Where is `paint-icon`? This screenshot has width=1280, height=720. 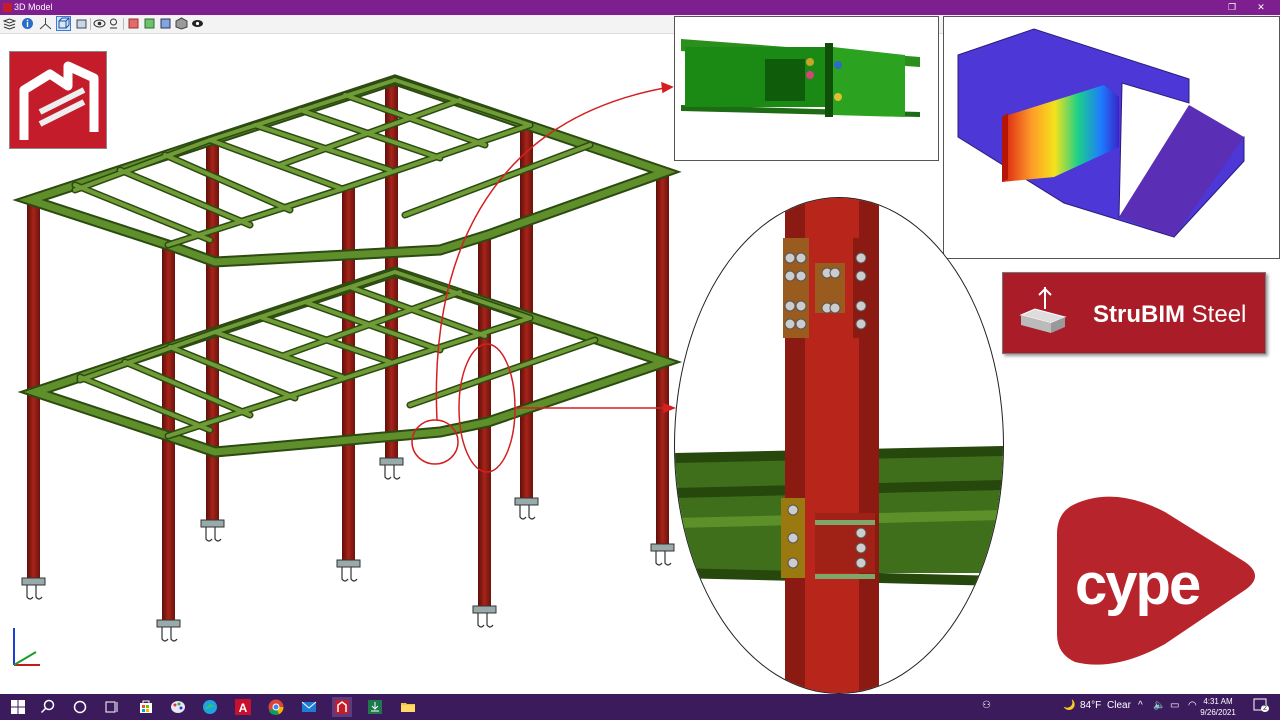
paint-icon is located at coordinates (178, 707).